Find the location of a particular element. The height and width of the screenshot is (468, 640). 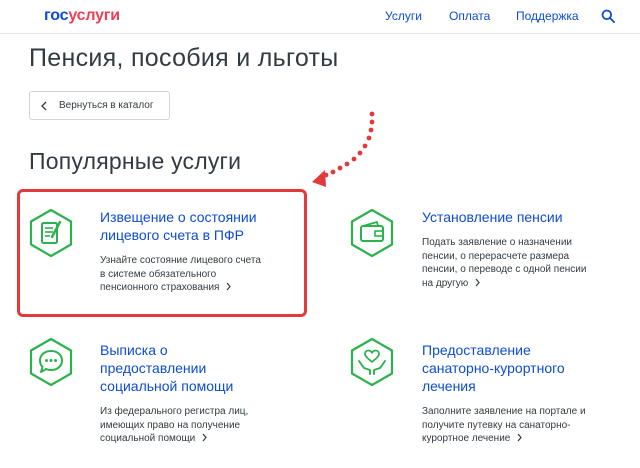

service-desc-line: курортное лечение is located at coordinates (504, 439).